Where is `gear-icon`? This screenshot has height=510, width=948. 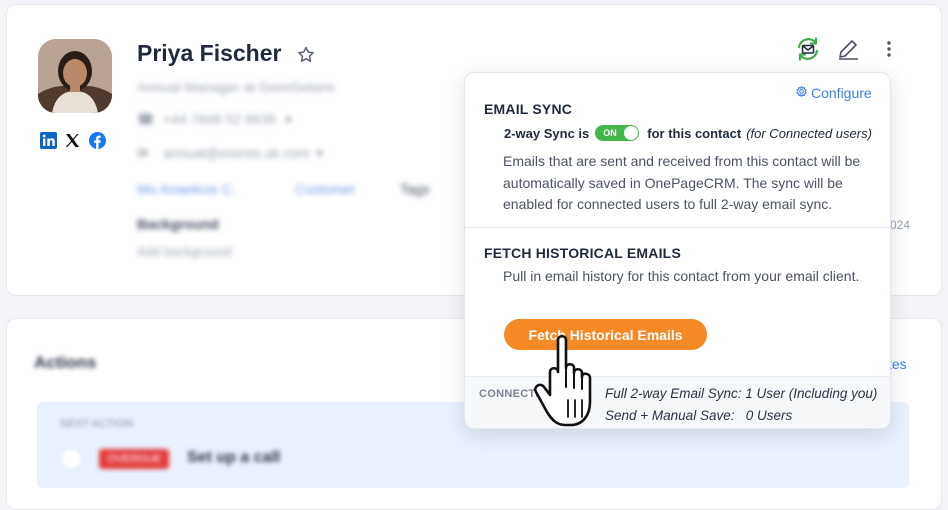
gear-icon is located at coordinates (801, 93).